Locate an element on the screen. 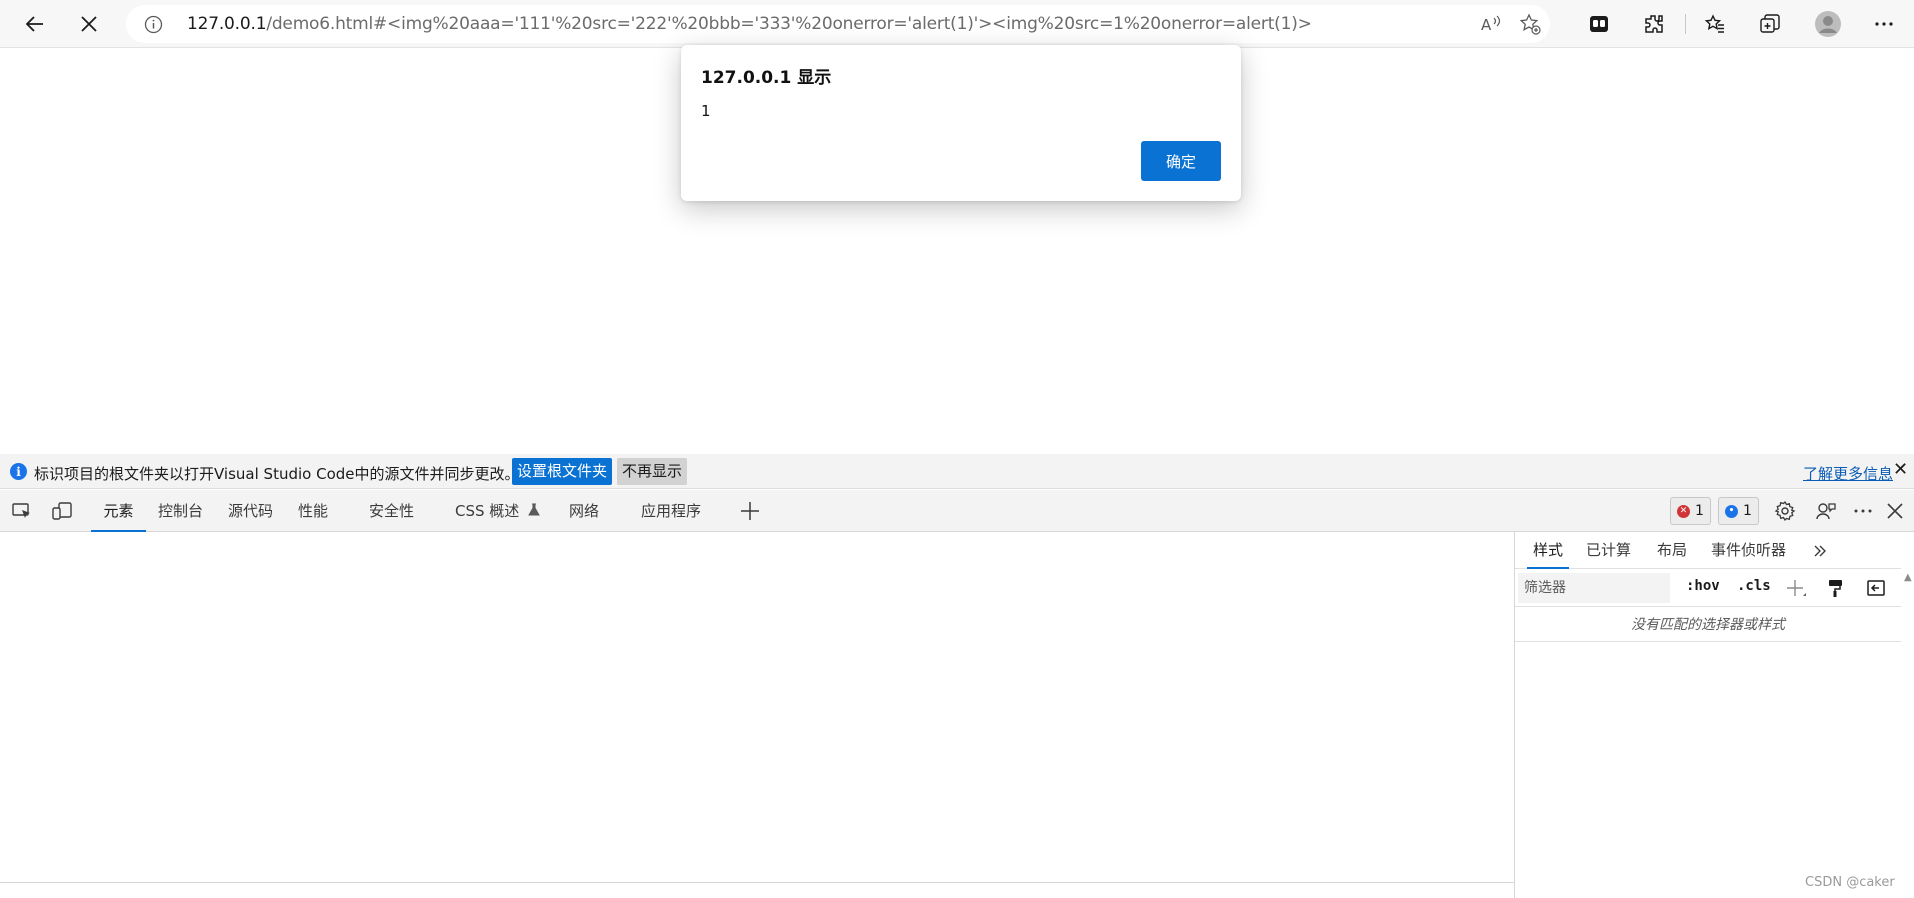 This screenshot has width=1914, height=898. inspect-element-icon is located at coordinates (22, 511).